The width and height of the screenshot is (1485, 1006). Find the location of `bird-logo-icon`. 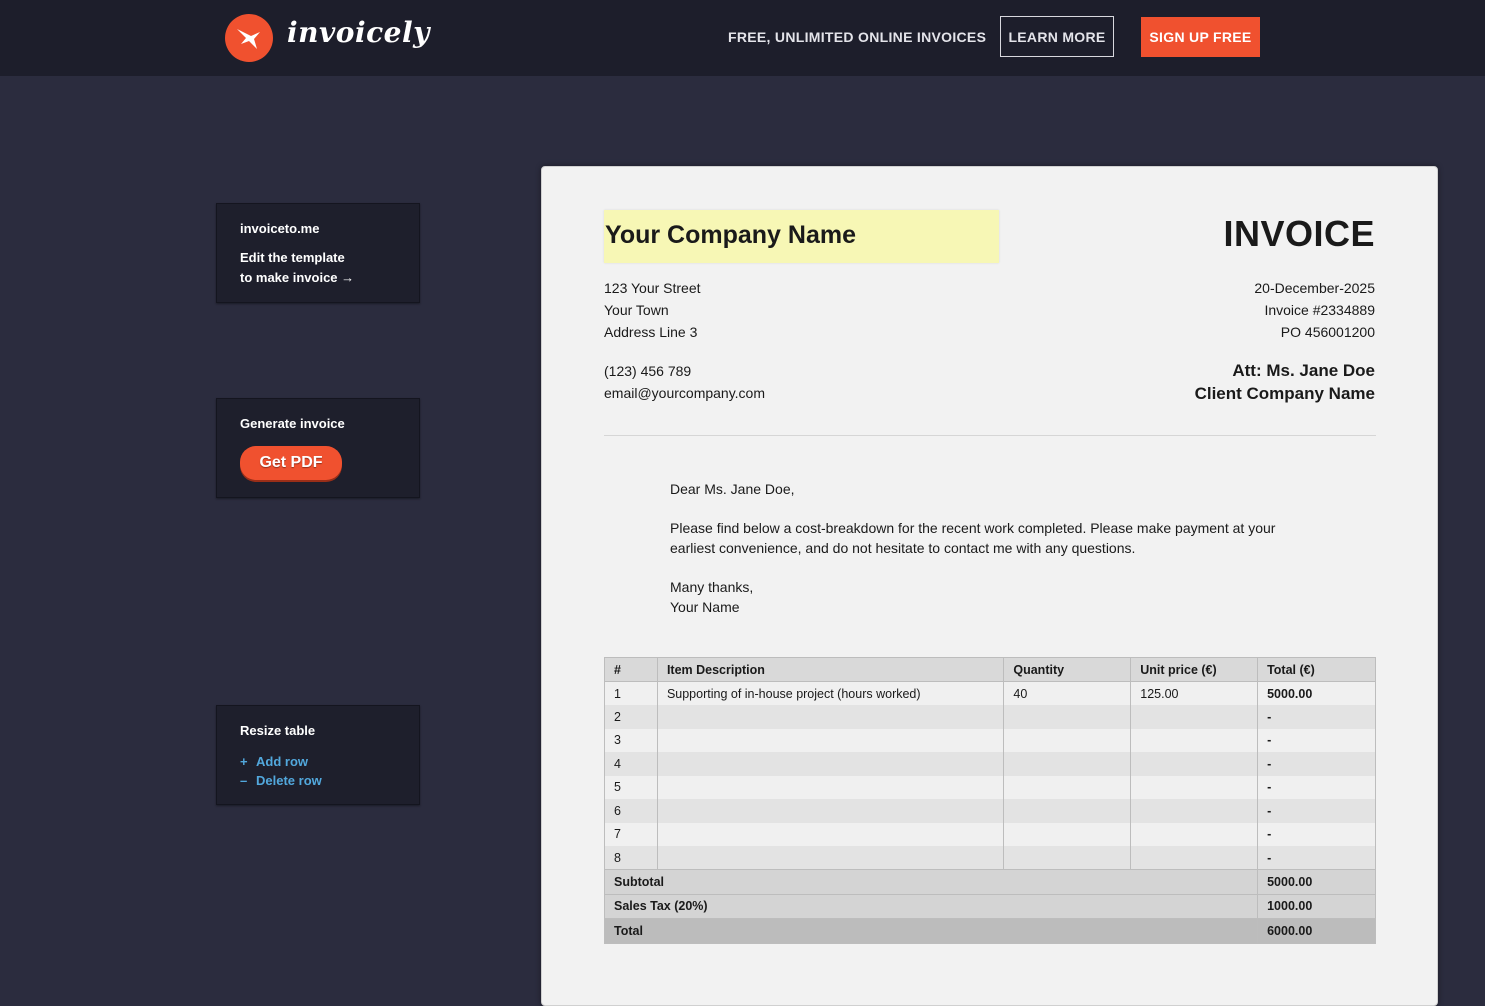

bird-logo-icon is located at coordinates (249, 38).